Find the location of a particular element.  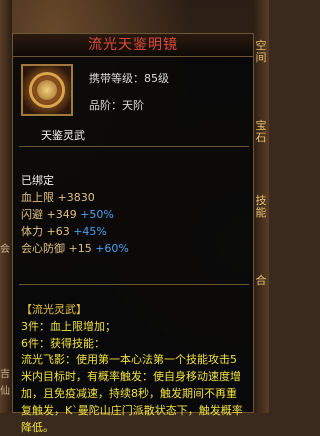

stat-add: +349 is located at coordinates (61, 214).